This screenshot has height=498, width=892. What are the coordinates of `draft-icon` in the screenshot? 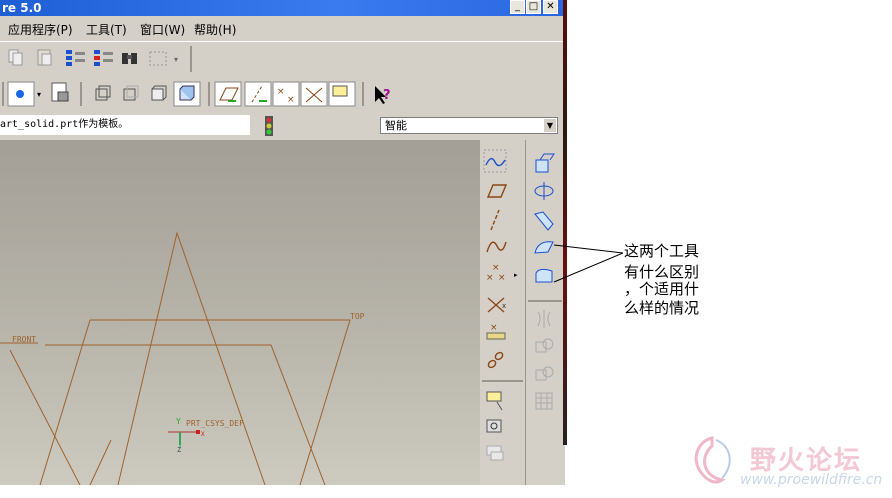 It's located at (544, 221).